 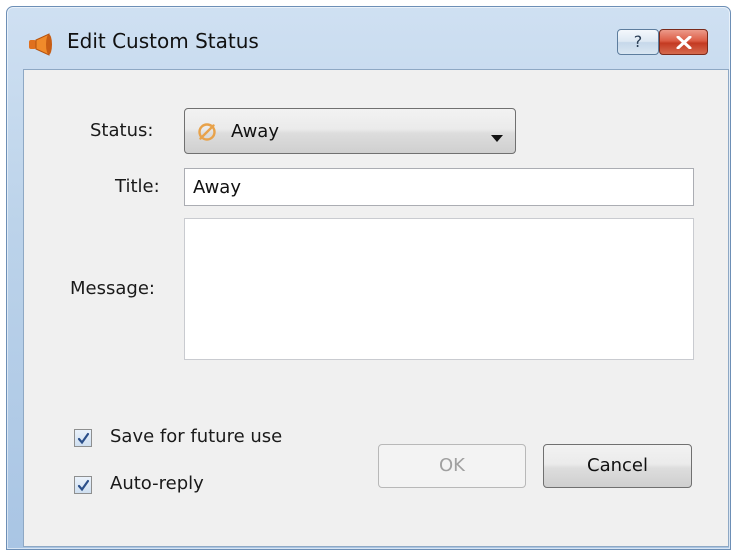 I want to click on title-bar: Edit Custom Status ?, so click(x=368, y=38).